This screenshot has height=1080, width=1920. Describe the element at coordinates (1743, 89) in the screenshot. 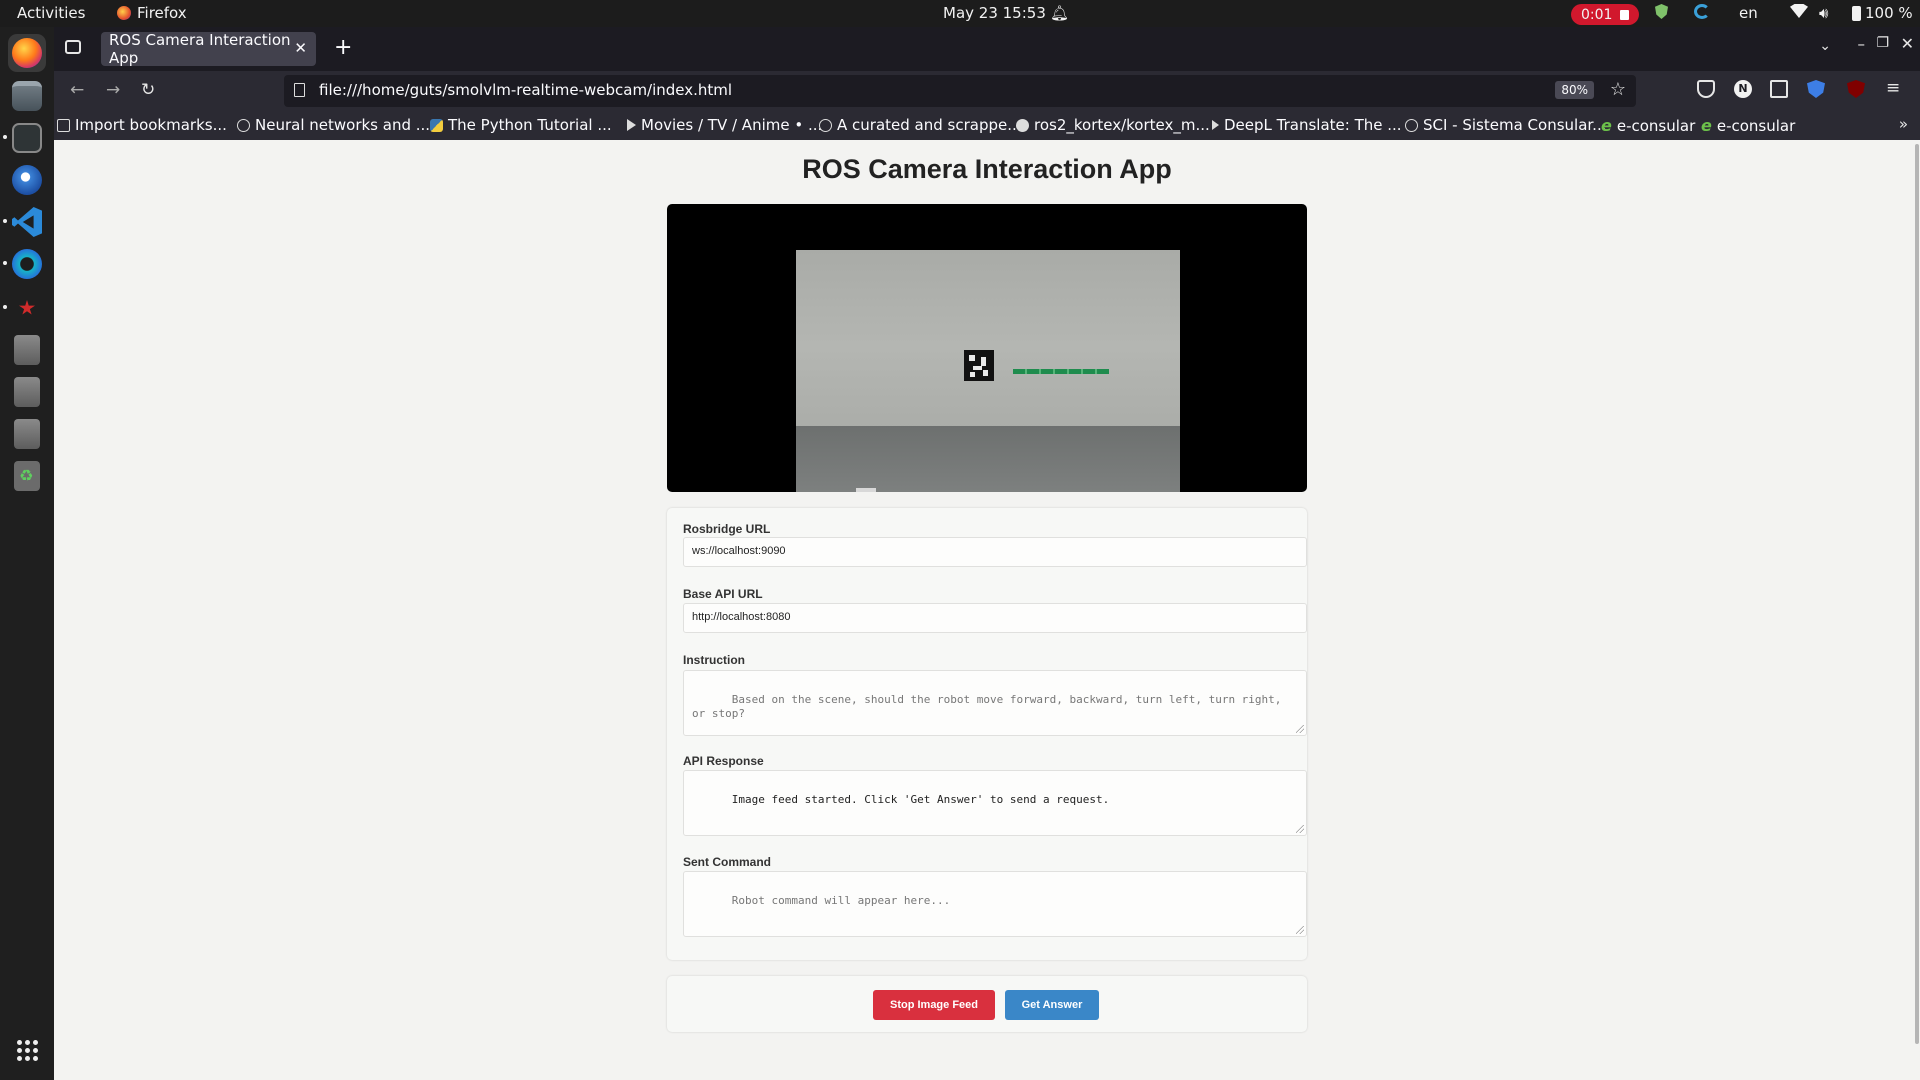

I see `n-extension-icon: N` at that location.